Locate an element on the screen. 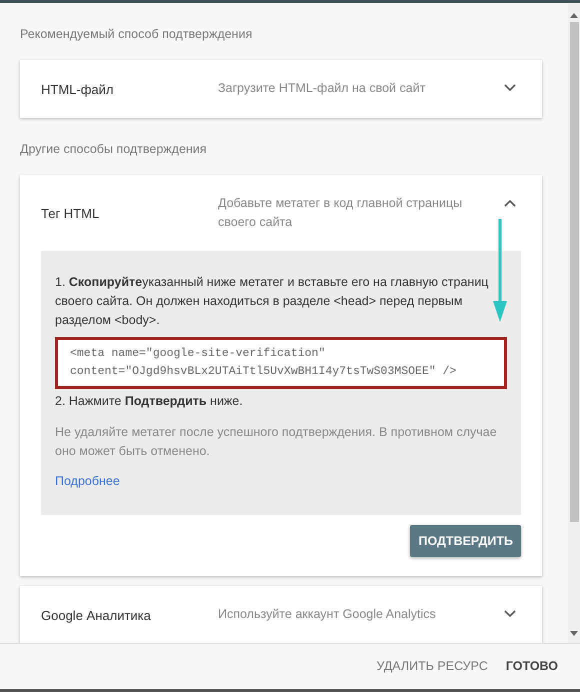 This screenshot has height=692, width=580. chevron-up-icon is located at coordinates (510, 203).